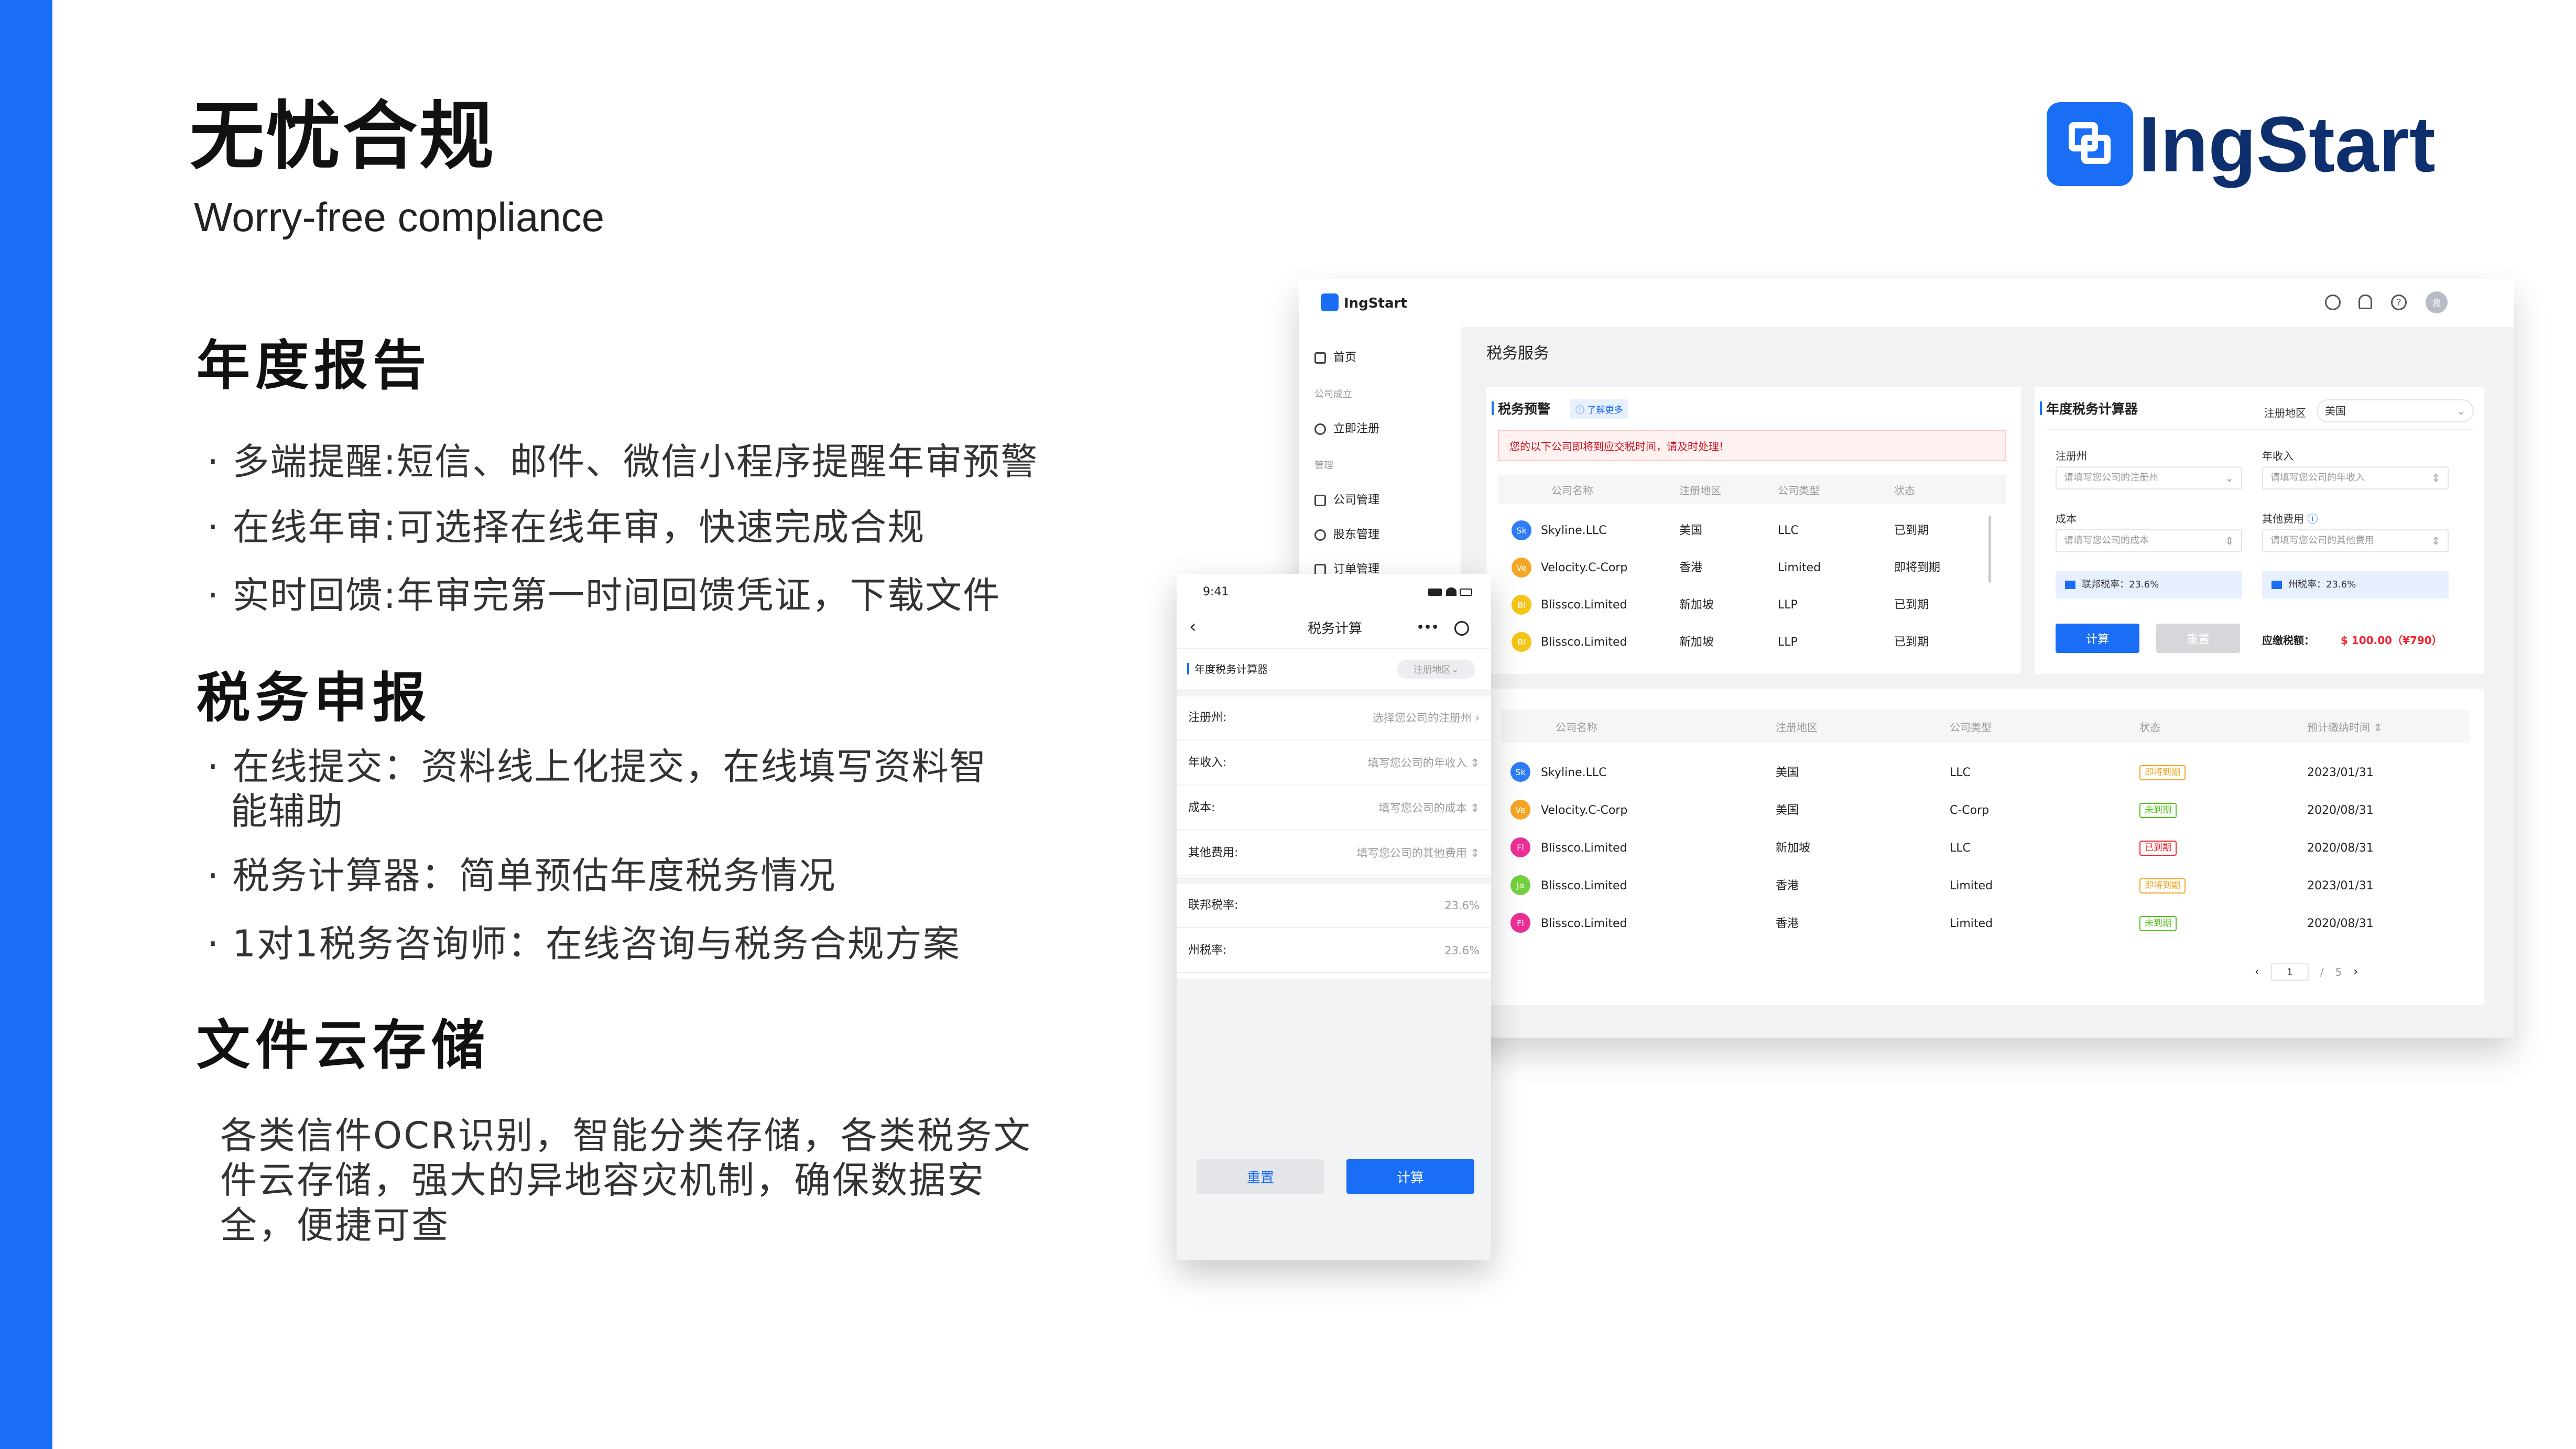 The image size is (2576, 1449). Describe the element at coordinates (2092, 409) in the screenshot. I see `calculator-title: 年度税务计算器` at that location.